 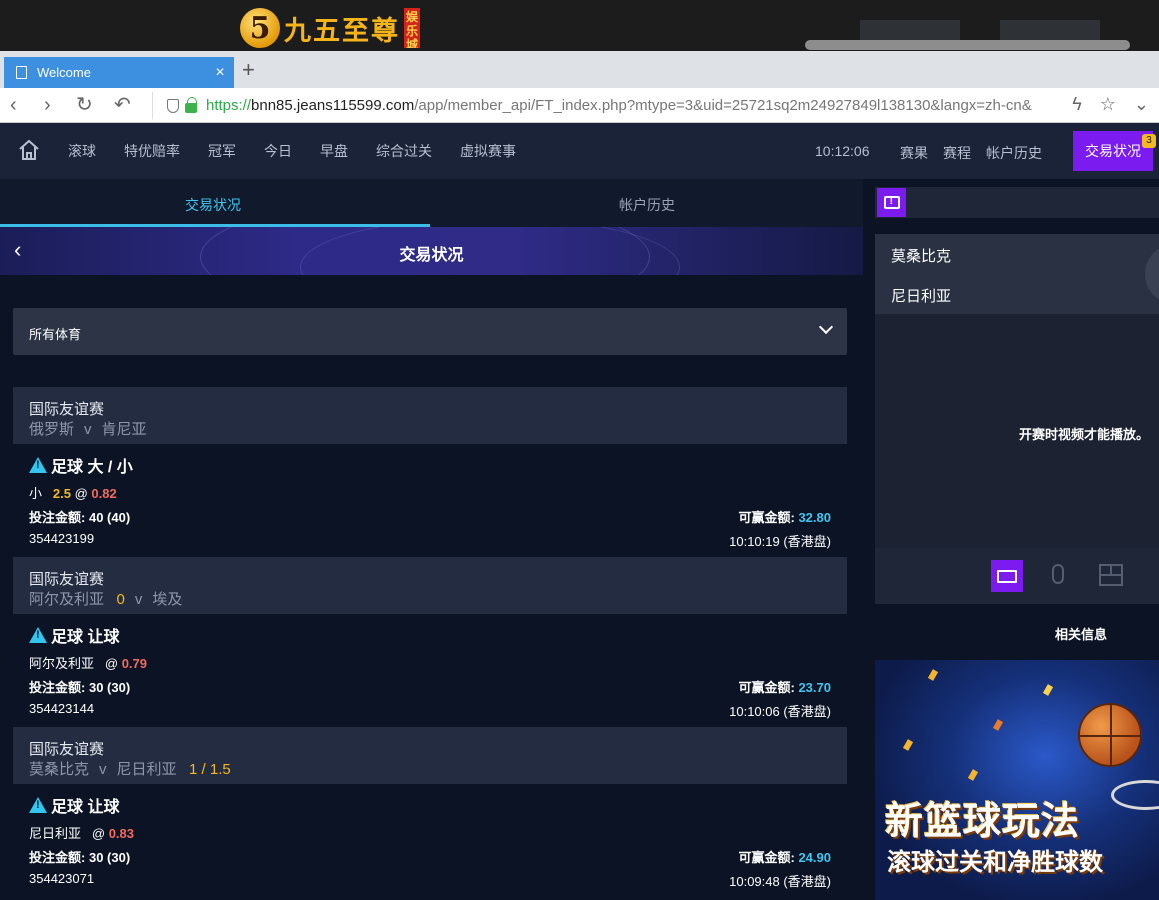 What do you see at coordinates (1111, 575) in the screenshot?
I see `layout-icon` at bounding box center [1111, 575].